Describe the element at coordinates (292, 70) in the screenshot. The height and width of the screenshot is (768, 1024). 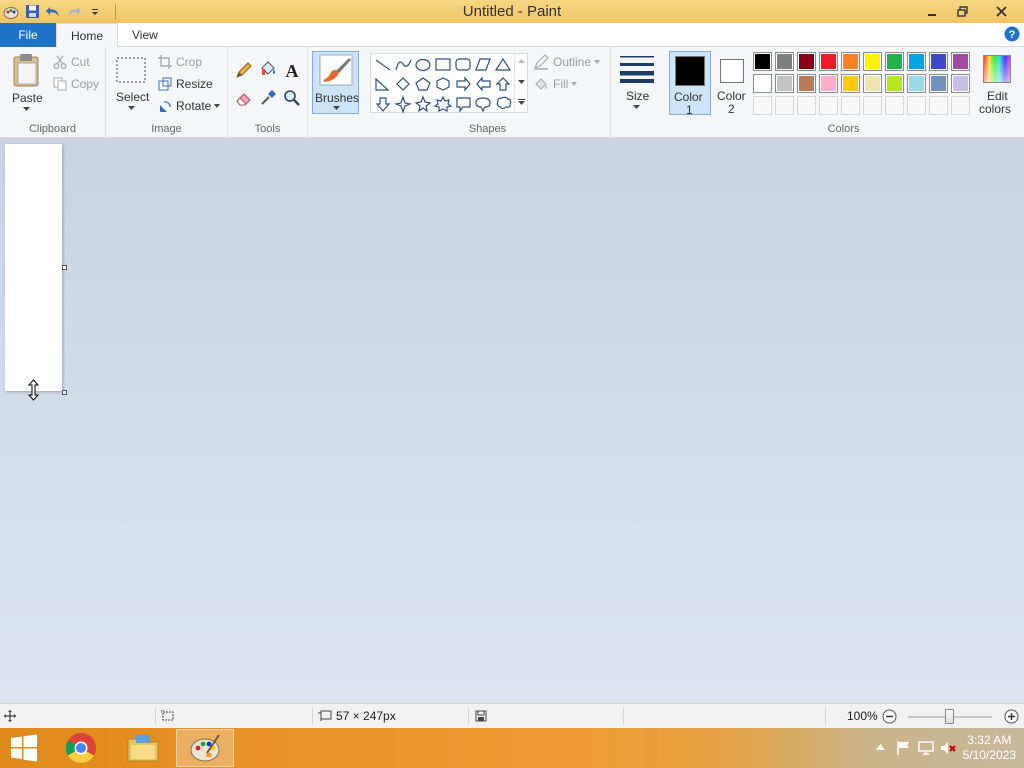
I see `text-tool-icon: A` at that location.